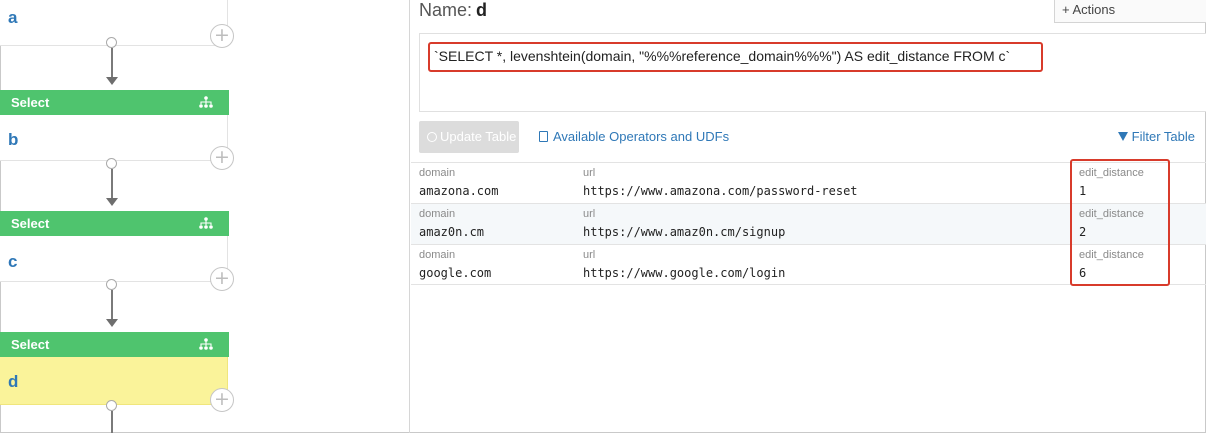 The image size is (1206, 433). What do you see at coordinates (114, 223) in the screenshot?
I see `step-select-2: Select` at bounding box center [114, 223].